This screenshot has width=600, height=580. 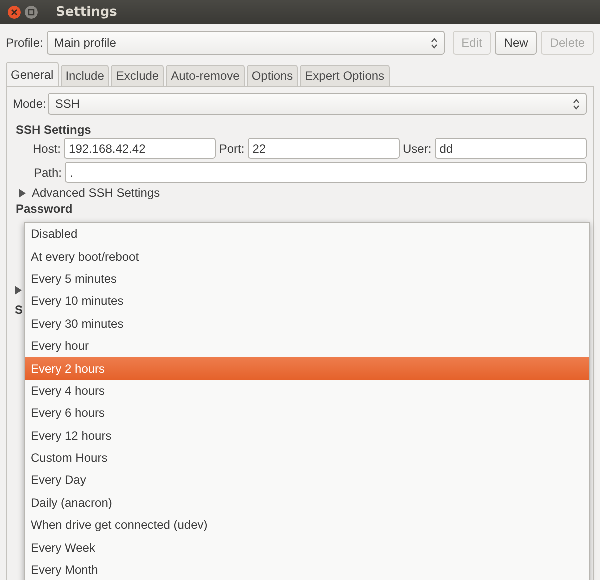 What do you see at coordinates (307, 547) in the screenshot?
I see `menu-item: Every Week` at bounding box center [307, 547].